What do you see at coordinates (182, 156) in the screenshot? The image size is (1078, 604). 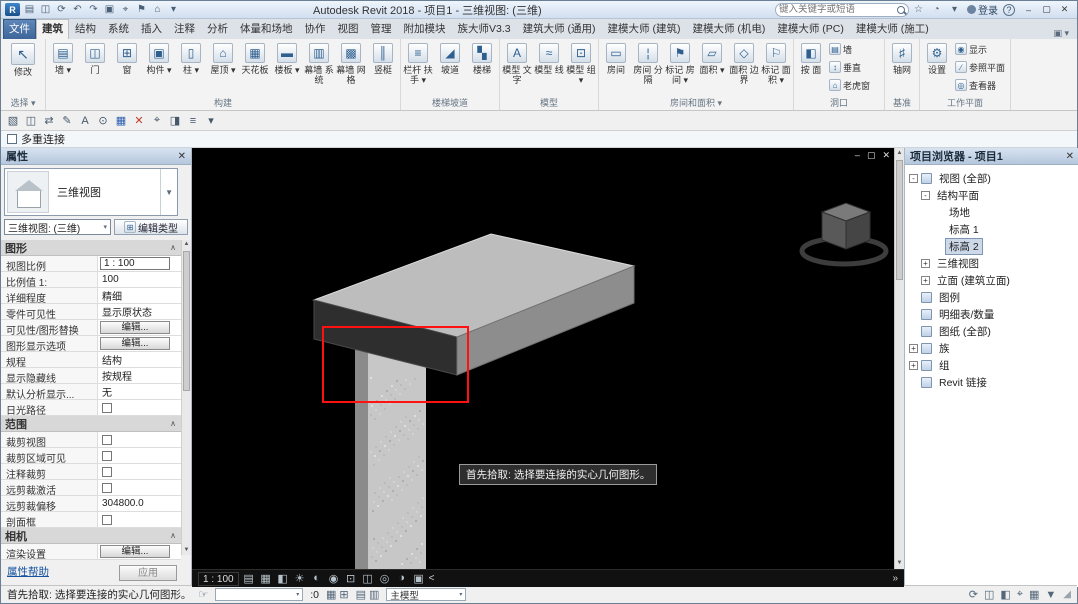 I see `properties-close-icon: ✕` at bounding box center [182, 156].